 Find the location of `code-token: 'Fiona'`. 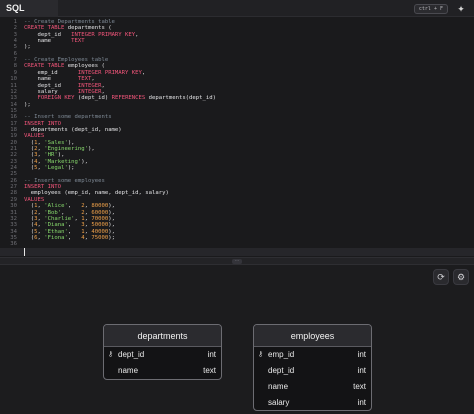

code-token: 'Fiona' is located at coordinates (56, 237).